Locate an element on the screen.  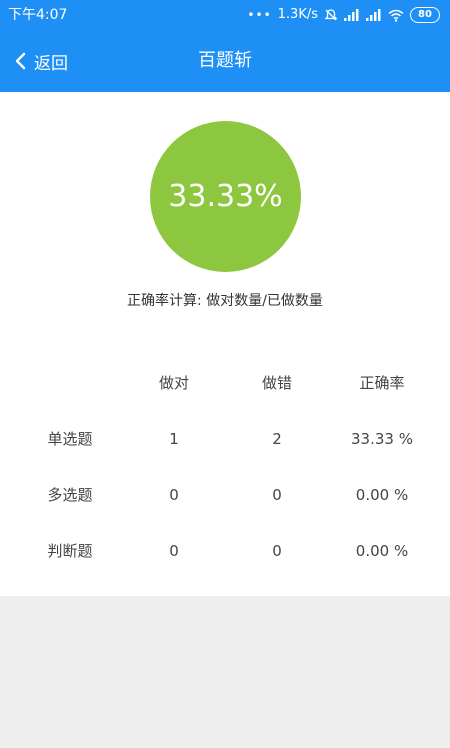
battery-icon: 80 is located at coordinates (425, 15).